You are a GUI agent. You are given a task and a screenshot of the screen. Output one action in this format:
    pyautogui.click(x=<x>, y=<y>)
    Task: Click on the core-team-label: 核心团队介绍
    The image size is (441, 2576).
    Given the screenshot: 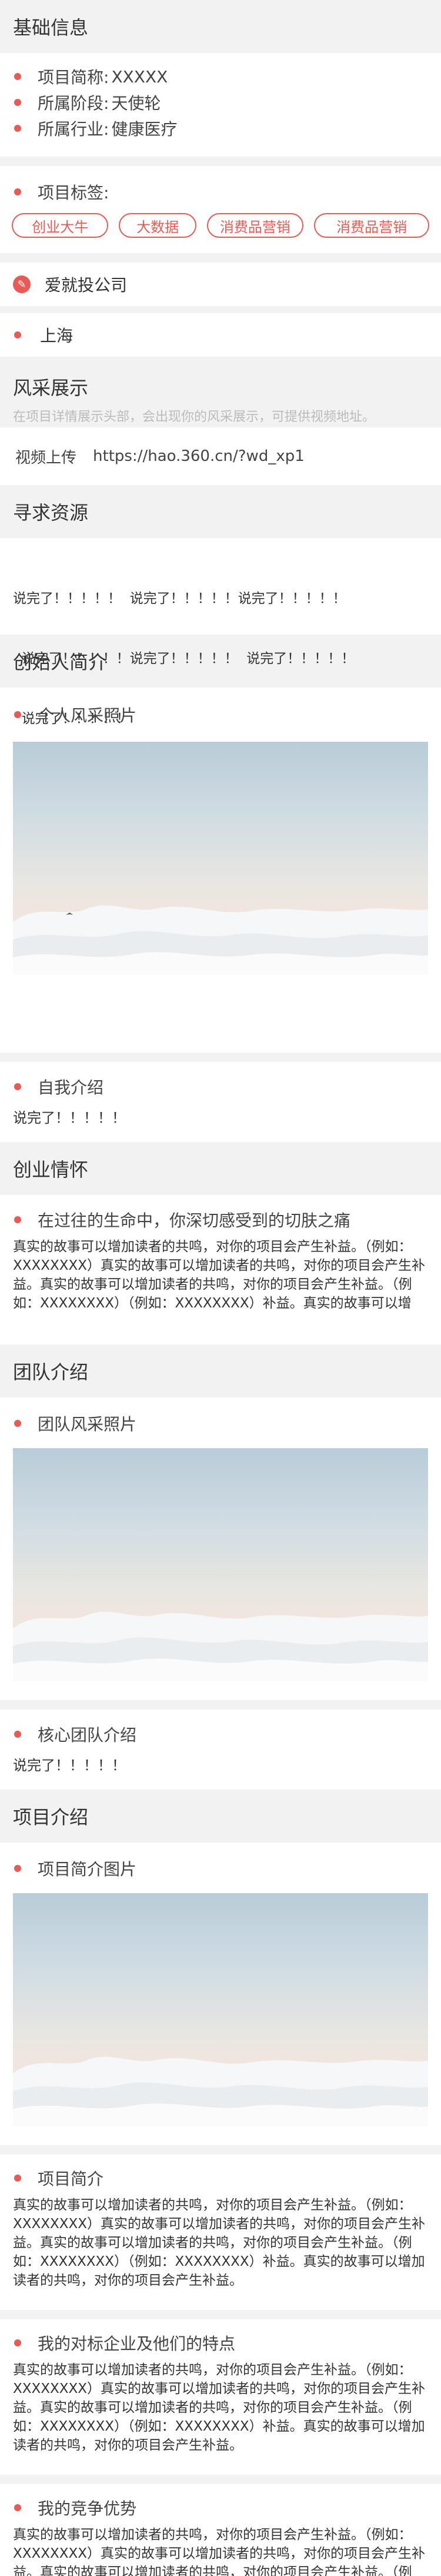 What is the action you would take?
    pyautogui.click(x=87, y=1735)
    